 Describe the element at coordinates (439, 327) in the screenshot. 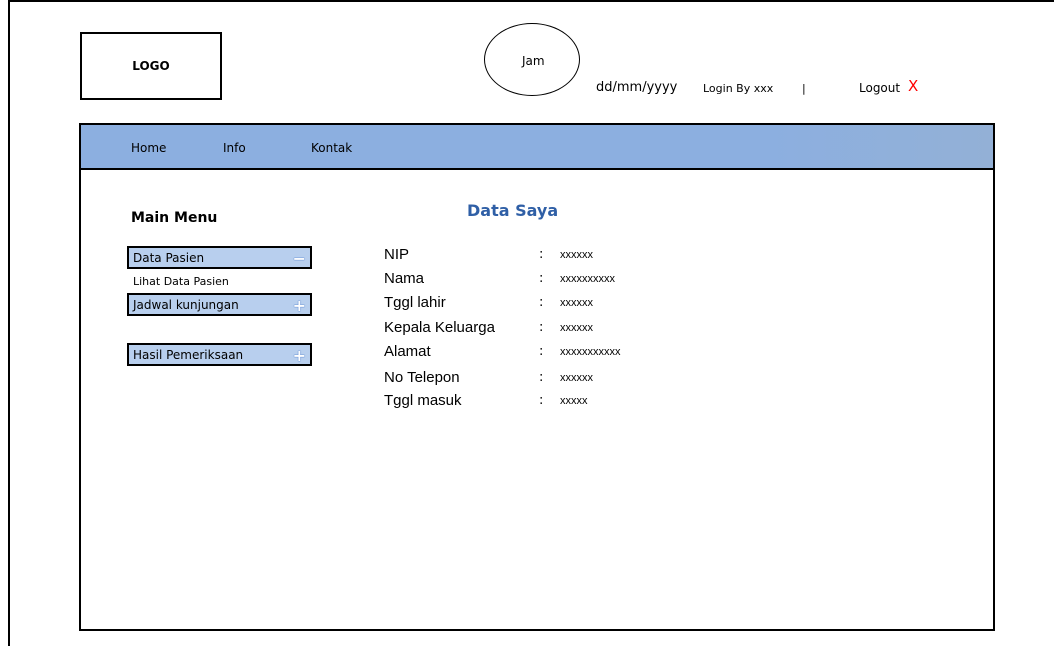

I see `field-label: Kepala Keluarga` at that location.